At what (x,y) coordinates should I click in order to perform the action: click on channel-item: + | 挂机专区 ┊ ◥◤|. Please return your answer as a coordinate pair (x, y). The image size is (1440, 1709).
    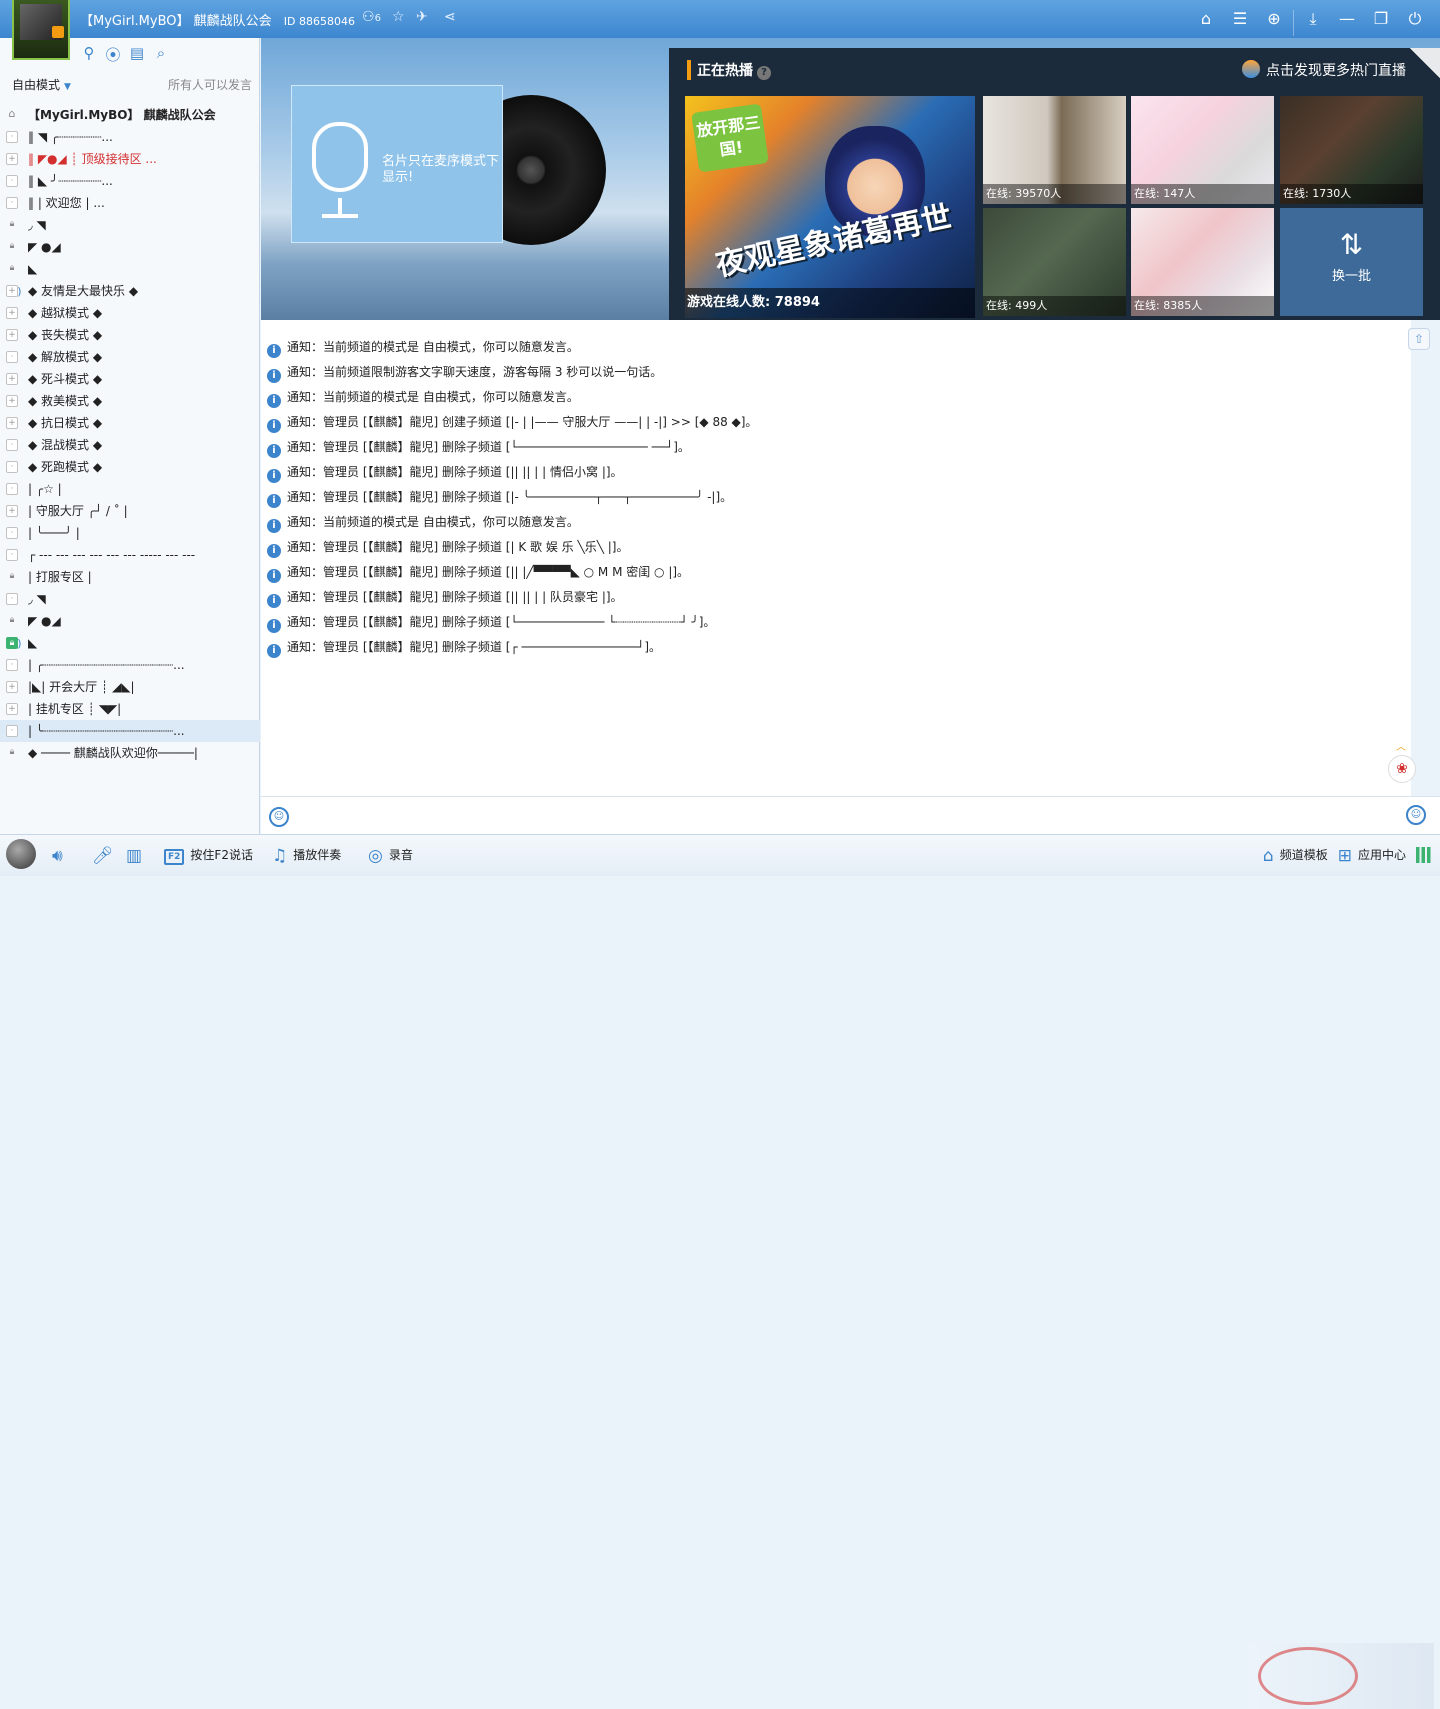
    Looking at the image, I should click on (130, 709).